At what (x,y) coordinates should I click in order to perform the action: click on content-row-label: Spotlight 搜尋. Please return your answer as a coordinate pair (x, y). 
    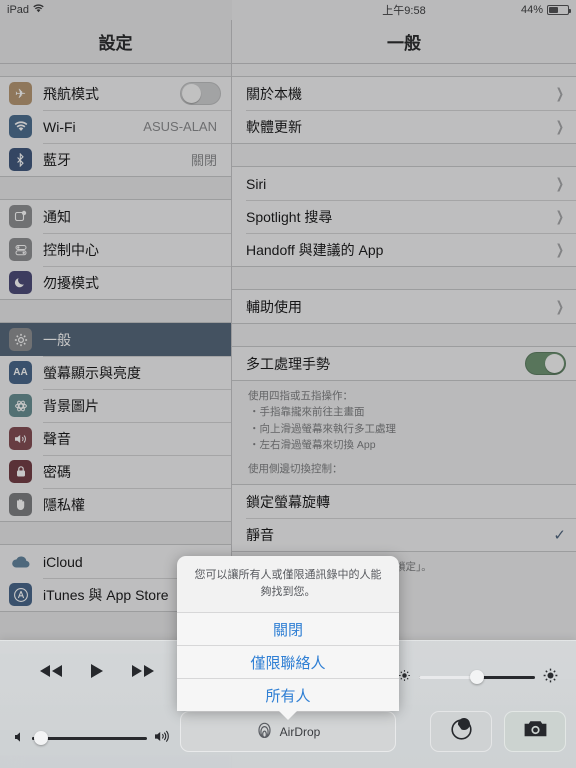
    Looking at the image, I should click on (289, 216).